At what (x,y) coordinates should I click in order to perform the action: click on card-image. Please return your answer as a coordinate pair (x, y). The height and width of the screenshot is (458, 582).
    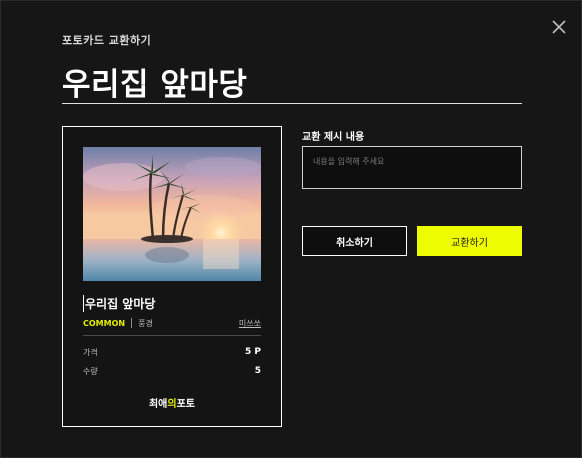
    Looking at the image, I should click on (172, 214).